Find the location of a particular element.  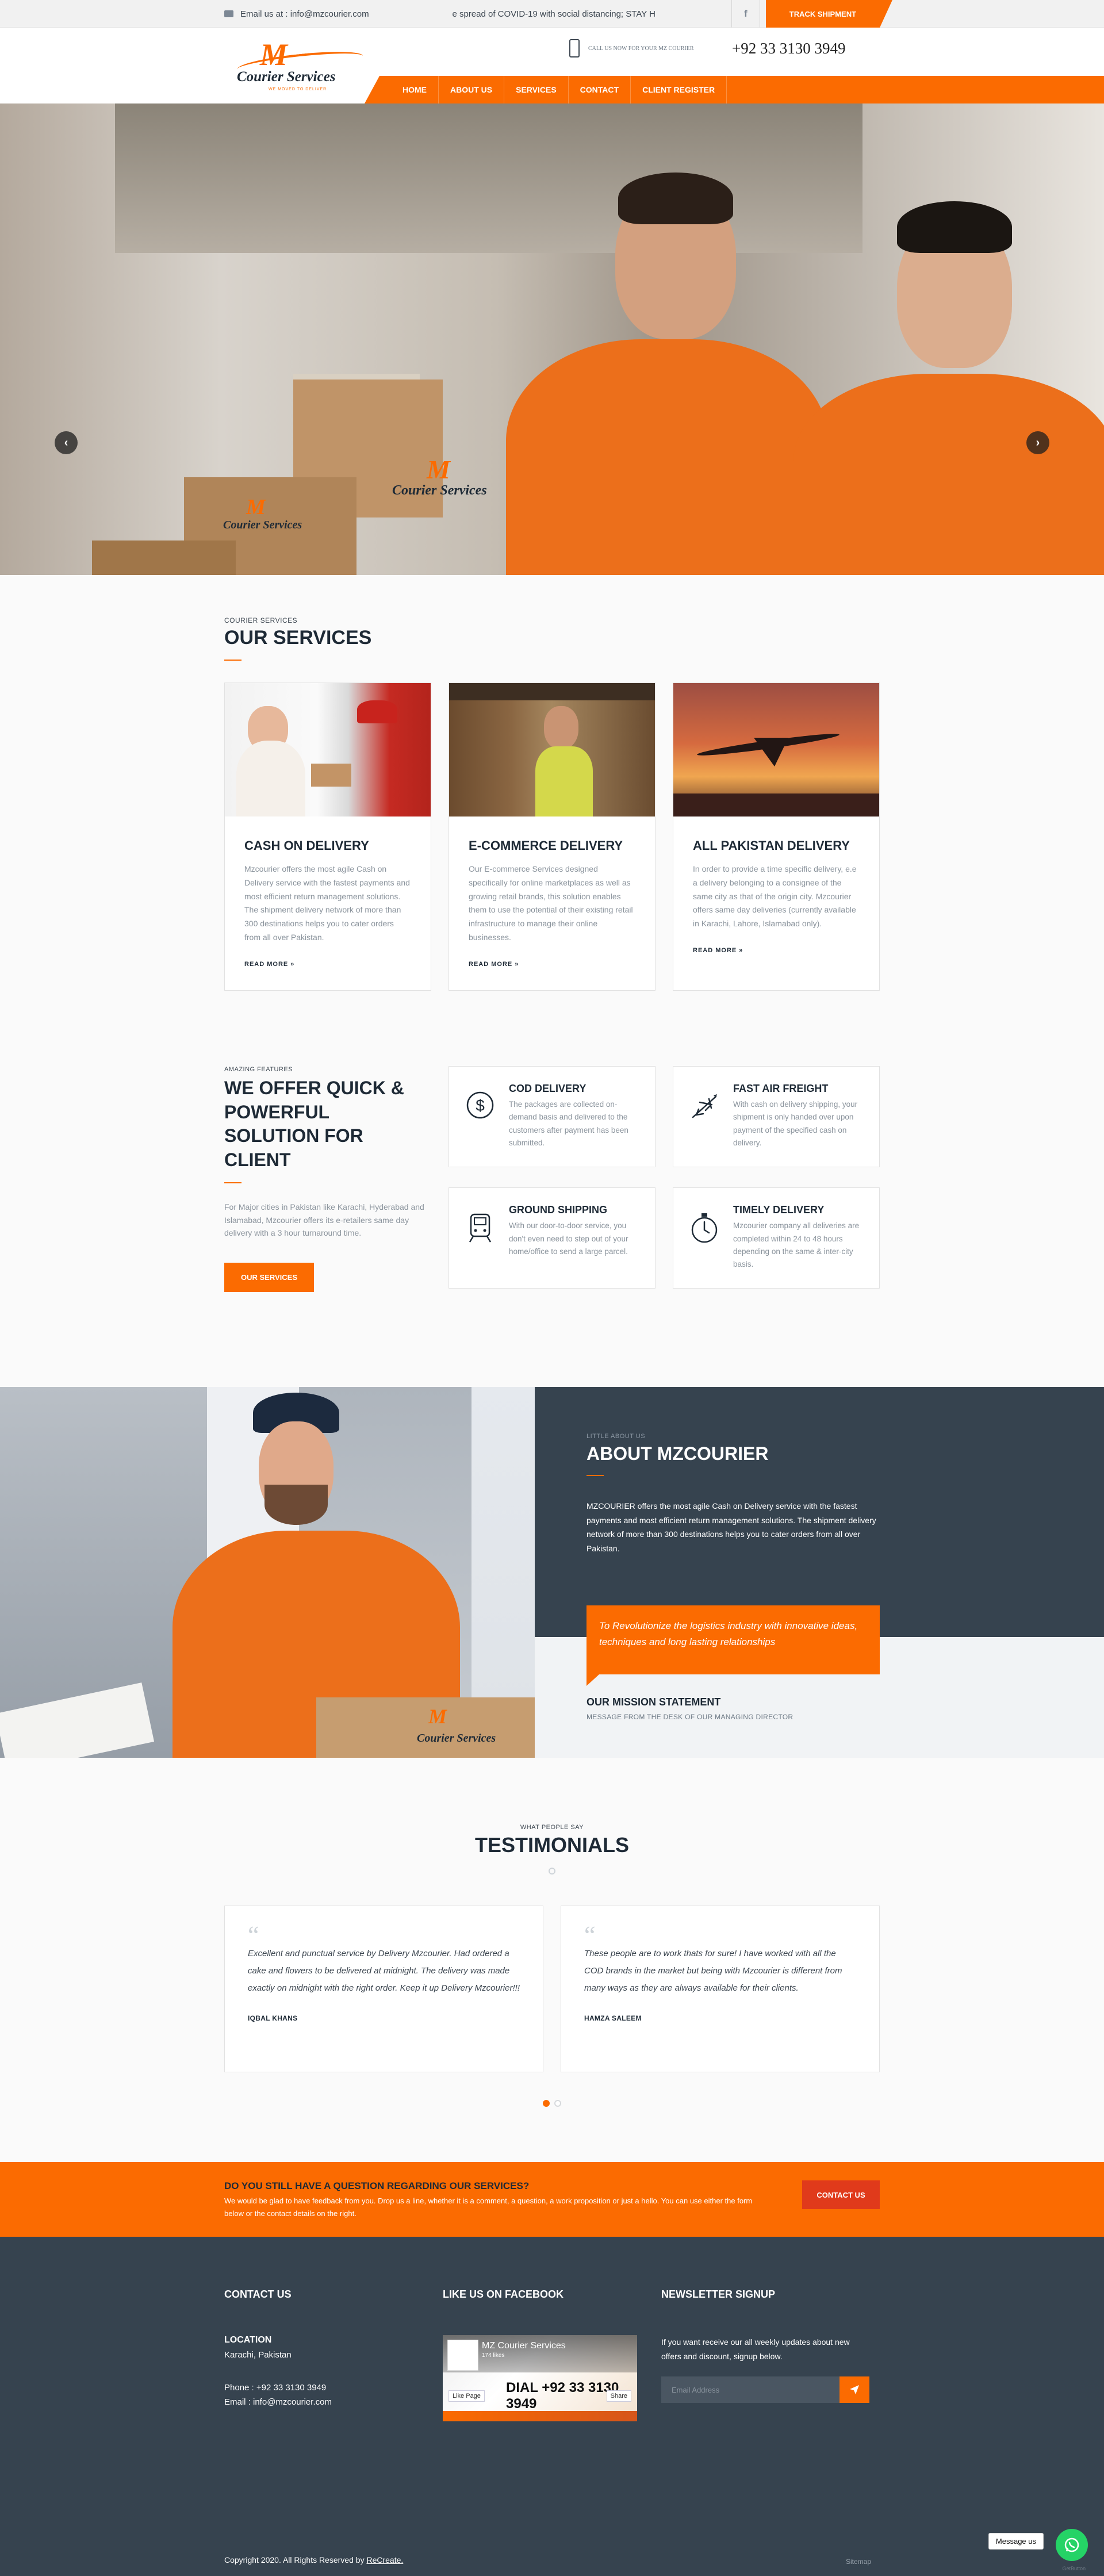

dollar-icon: $ is located at coordinates (480, 1125).